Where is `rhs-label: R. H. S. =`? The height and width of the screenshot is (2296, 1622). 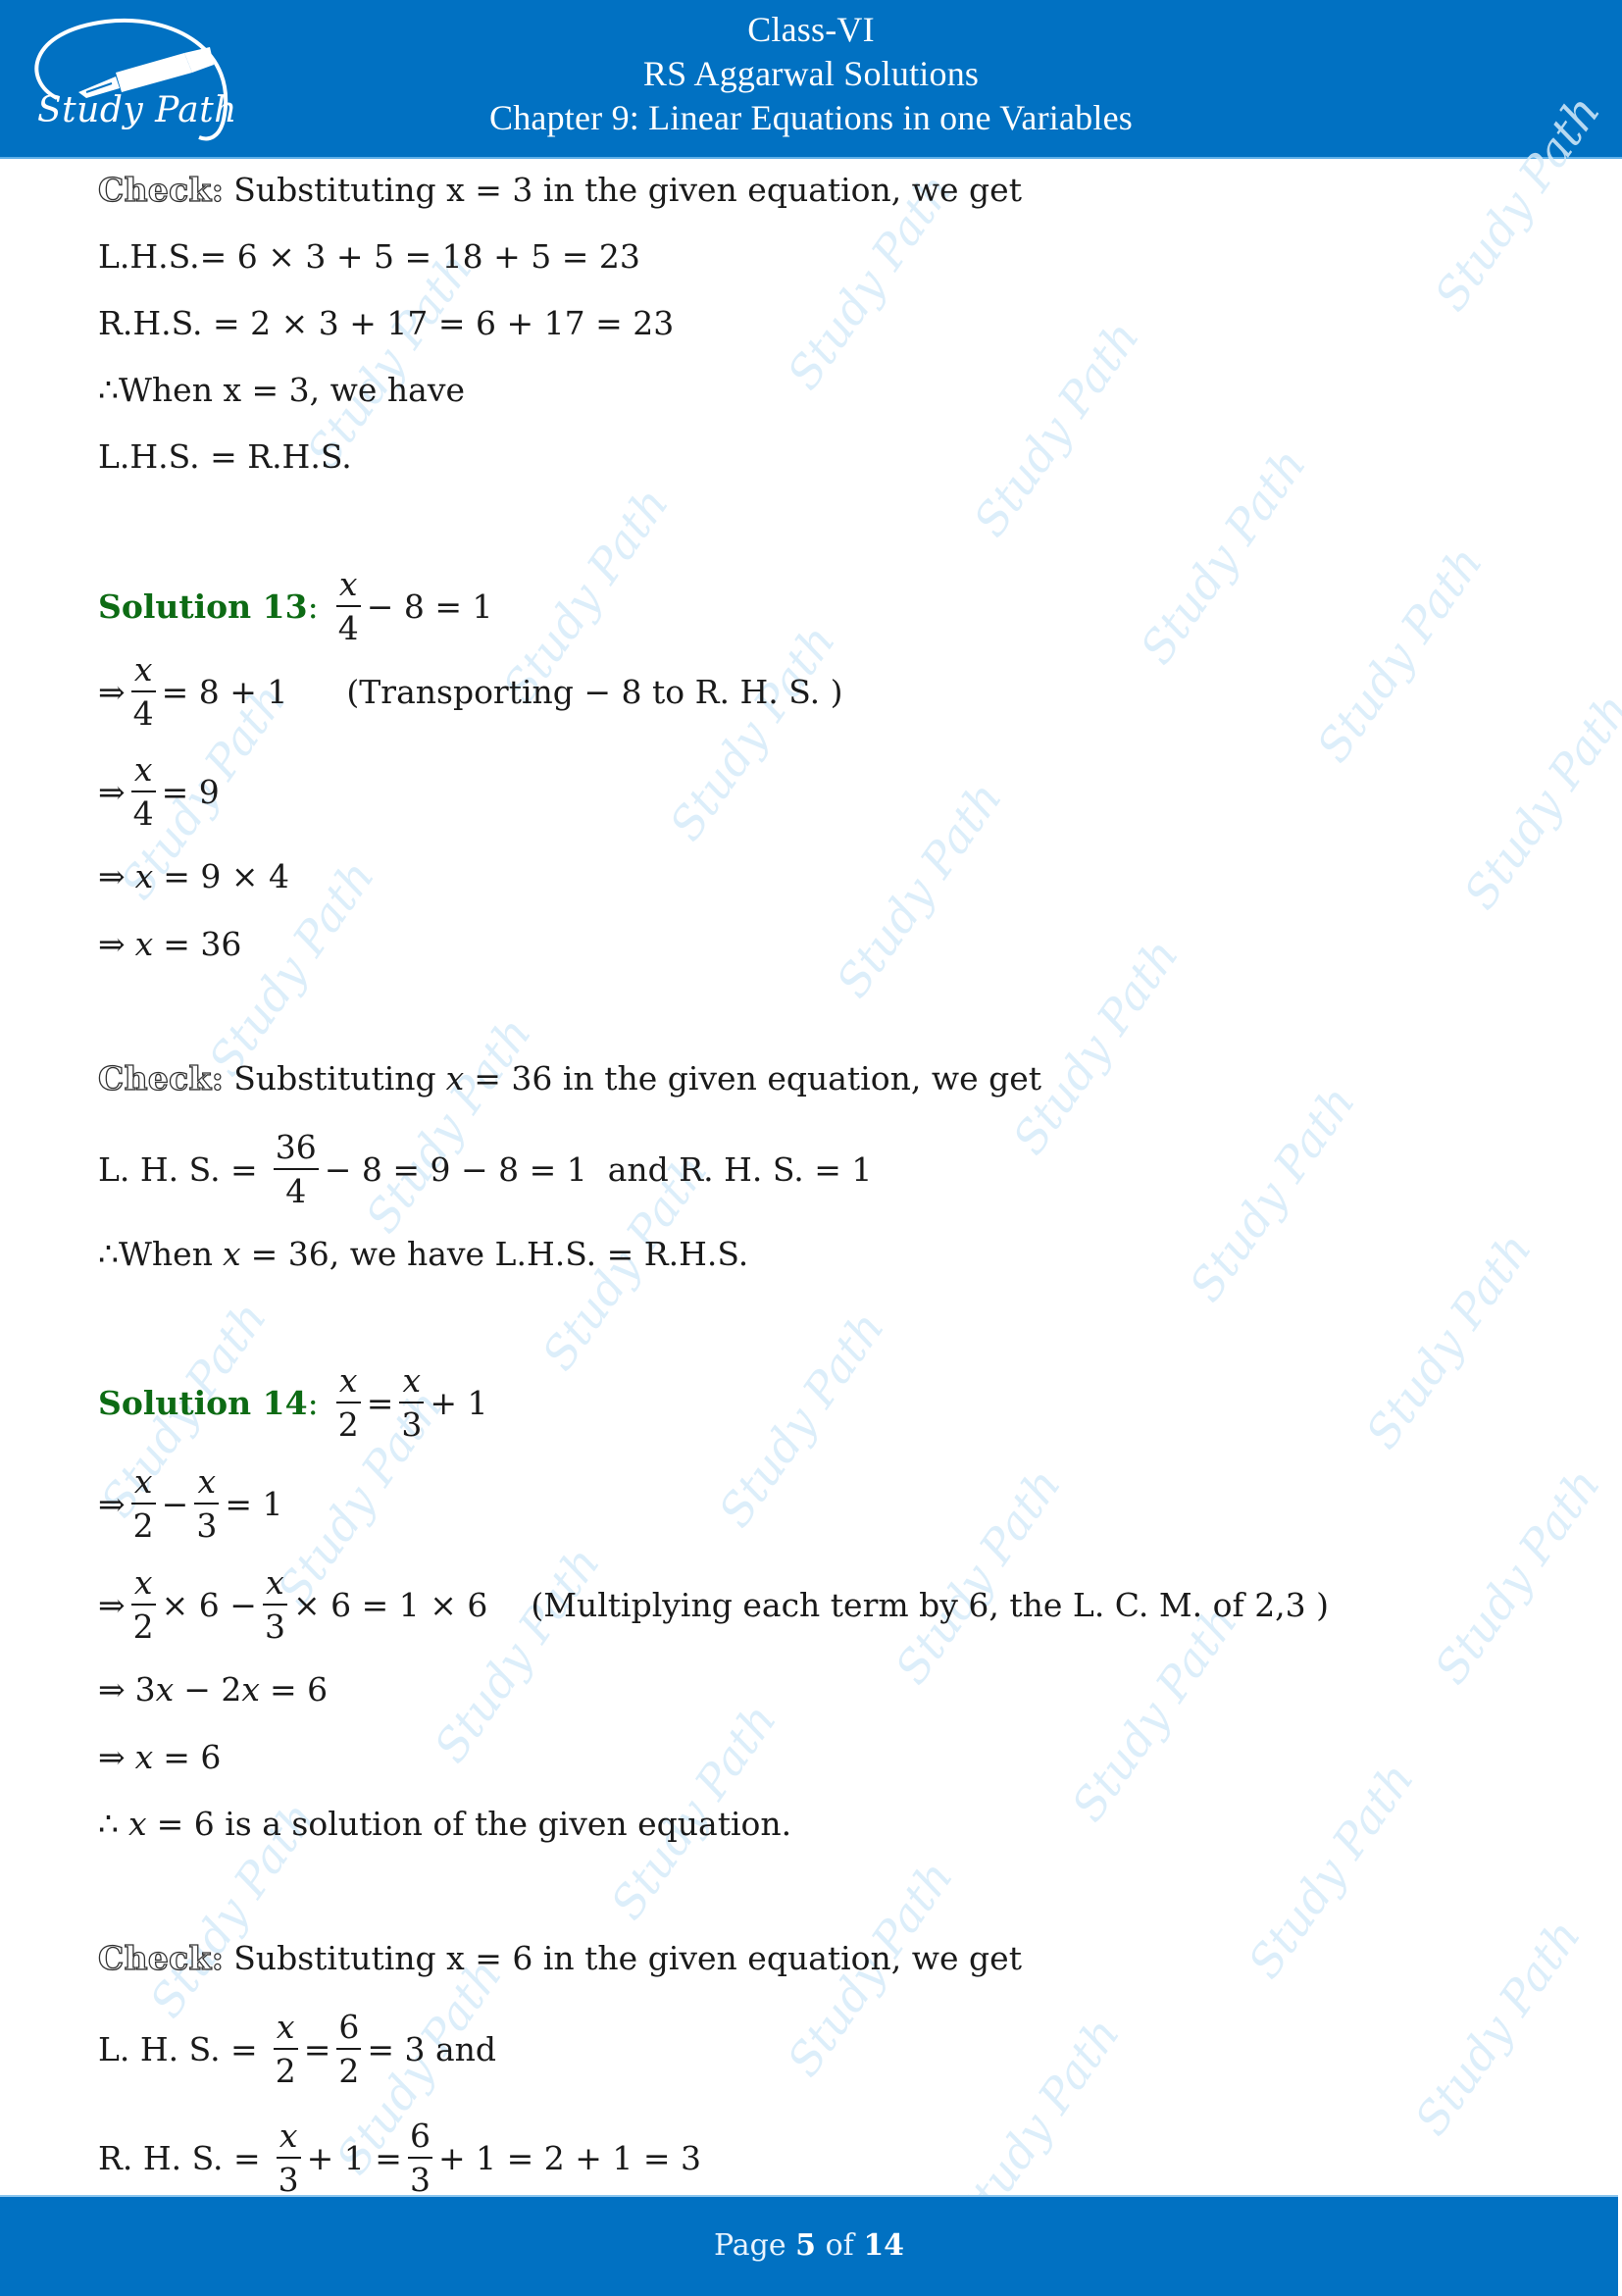
rhs-label: R. H. S. = is located at coordinates (179, 2157).